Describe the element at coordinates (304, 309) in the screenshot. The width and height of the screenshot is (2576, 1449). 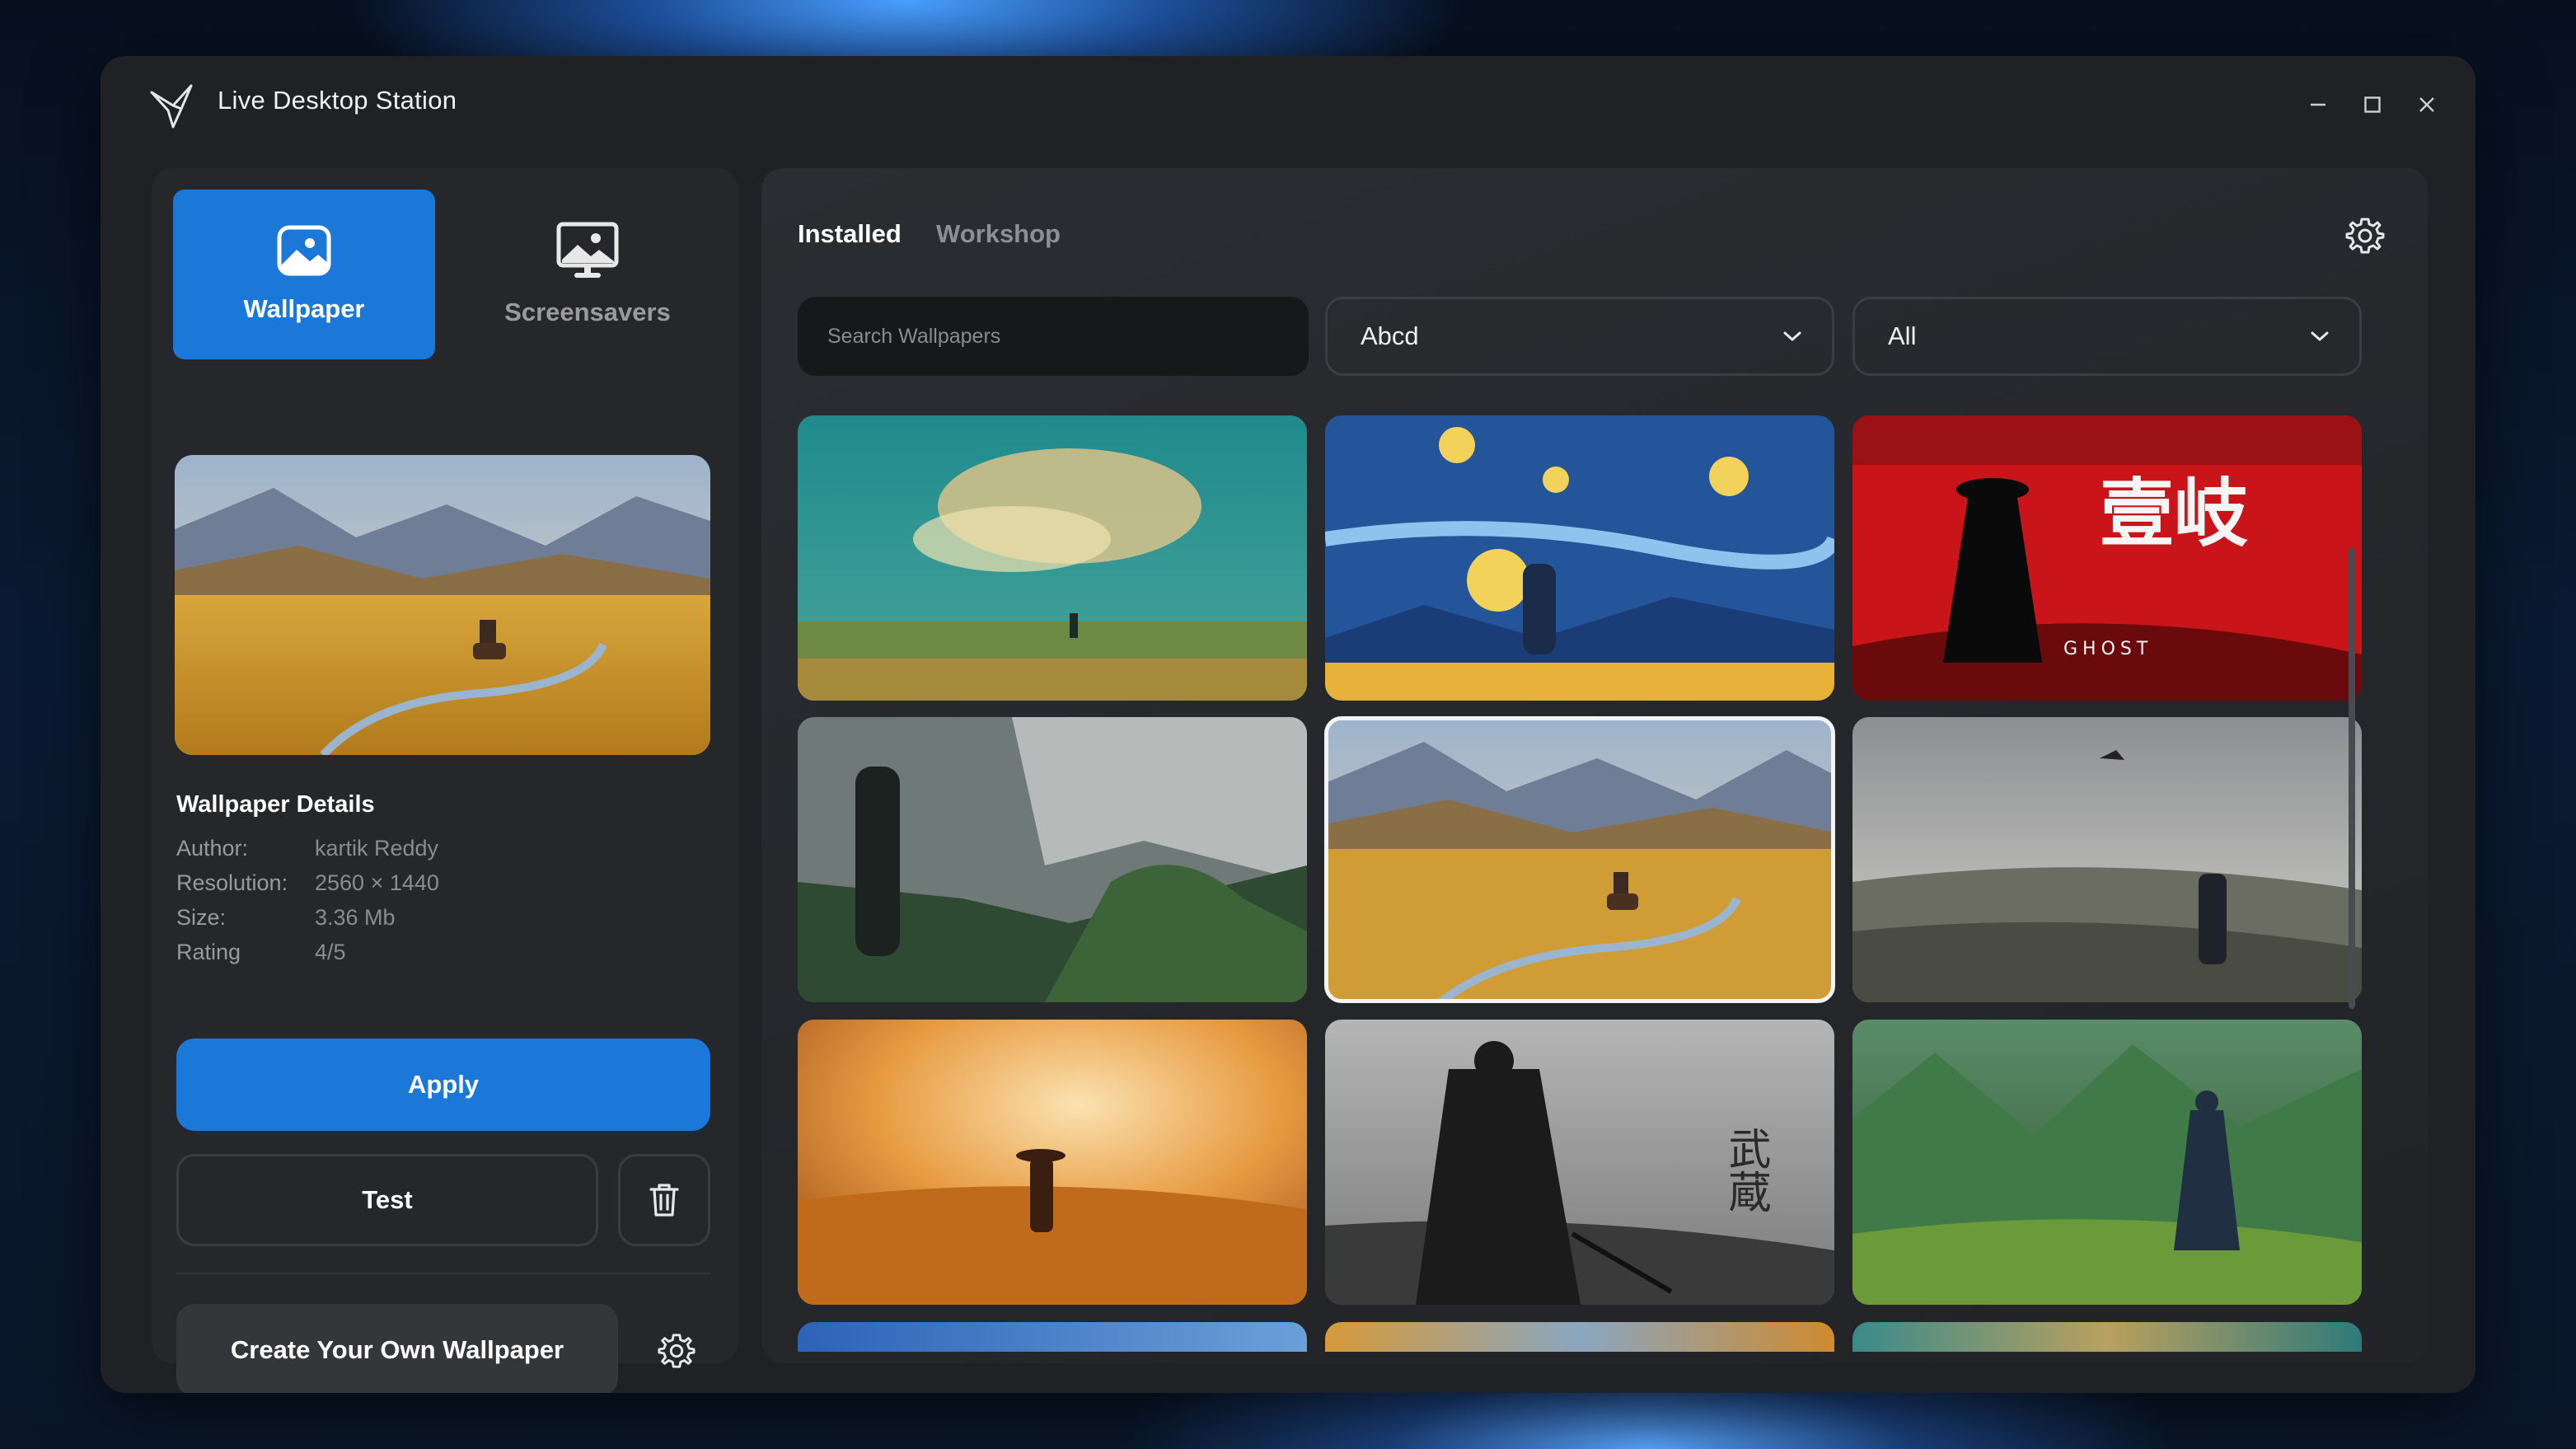
I see `tab-wallpaper-label: Wallpaper` at that location.